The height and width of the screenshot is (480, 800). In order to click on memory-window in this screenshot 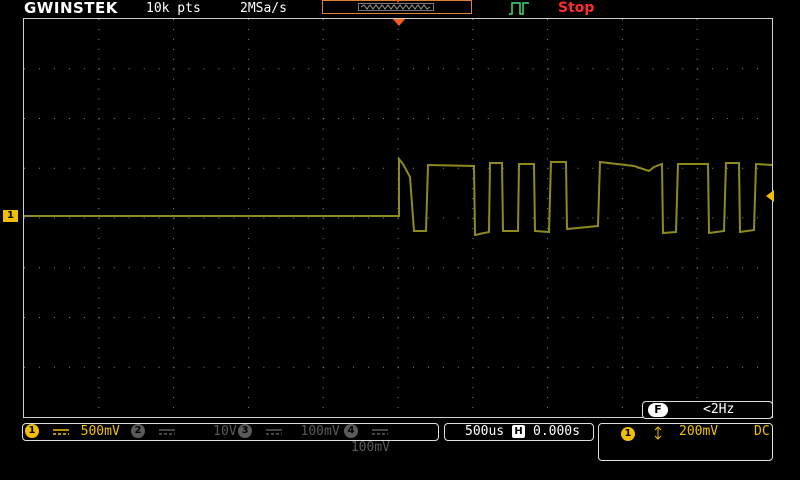, I will do `click(396, 7)`.